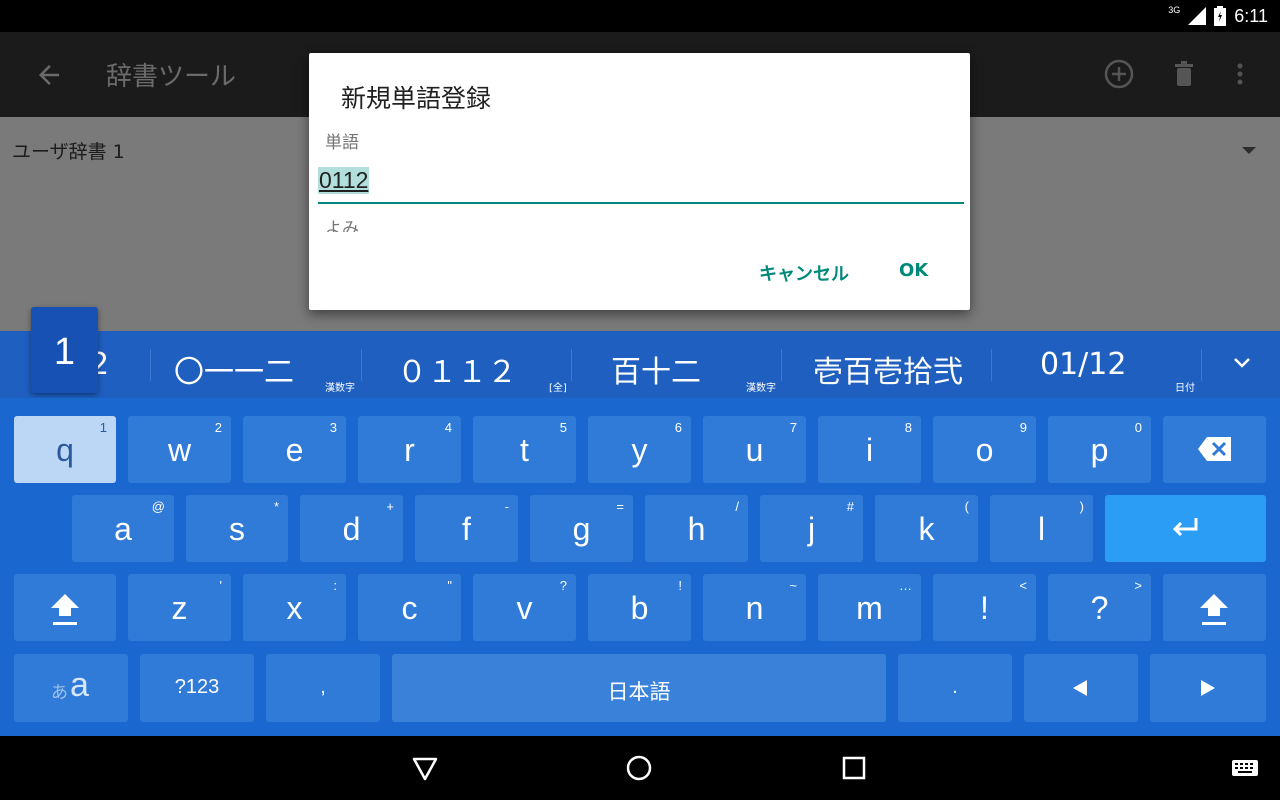  Describe the element at coordinates (1245, 768) in the screenshot. I see `keyboard-switch-icon` at that location.